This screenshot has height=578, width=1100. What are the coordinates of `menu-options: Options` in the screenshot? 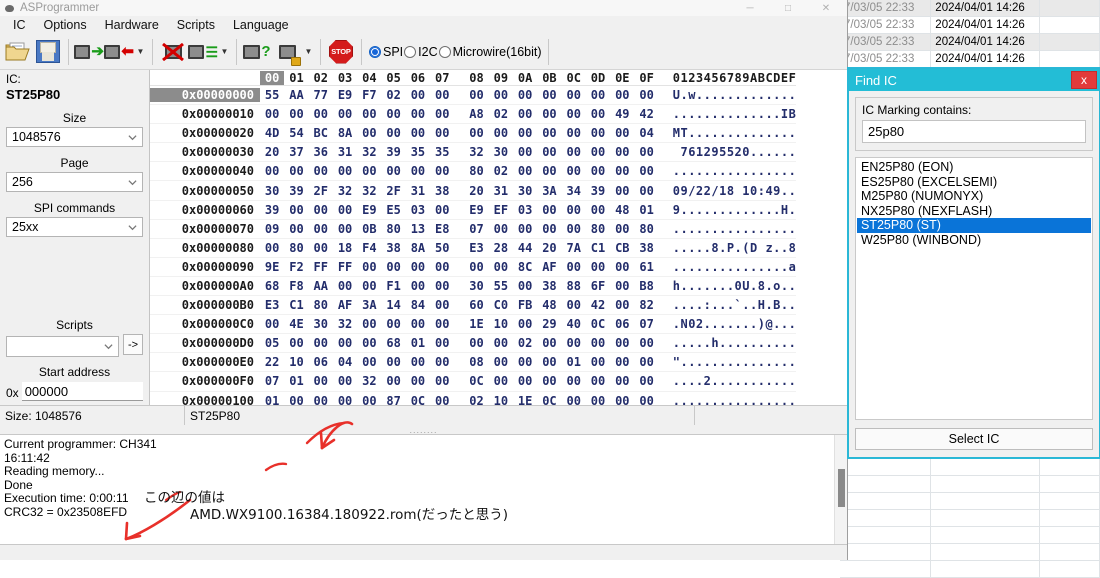 It's located at (65, 25).